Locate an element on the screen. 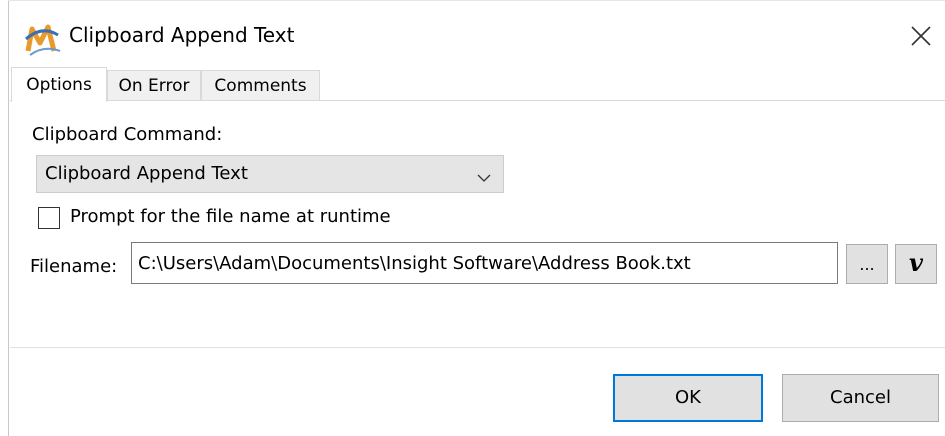 The height and width of the screenshot is (436, 945). prompt-filename-label: Prompt for the file name at runtime is located at coordinates (230, 216).